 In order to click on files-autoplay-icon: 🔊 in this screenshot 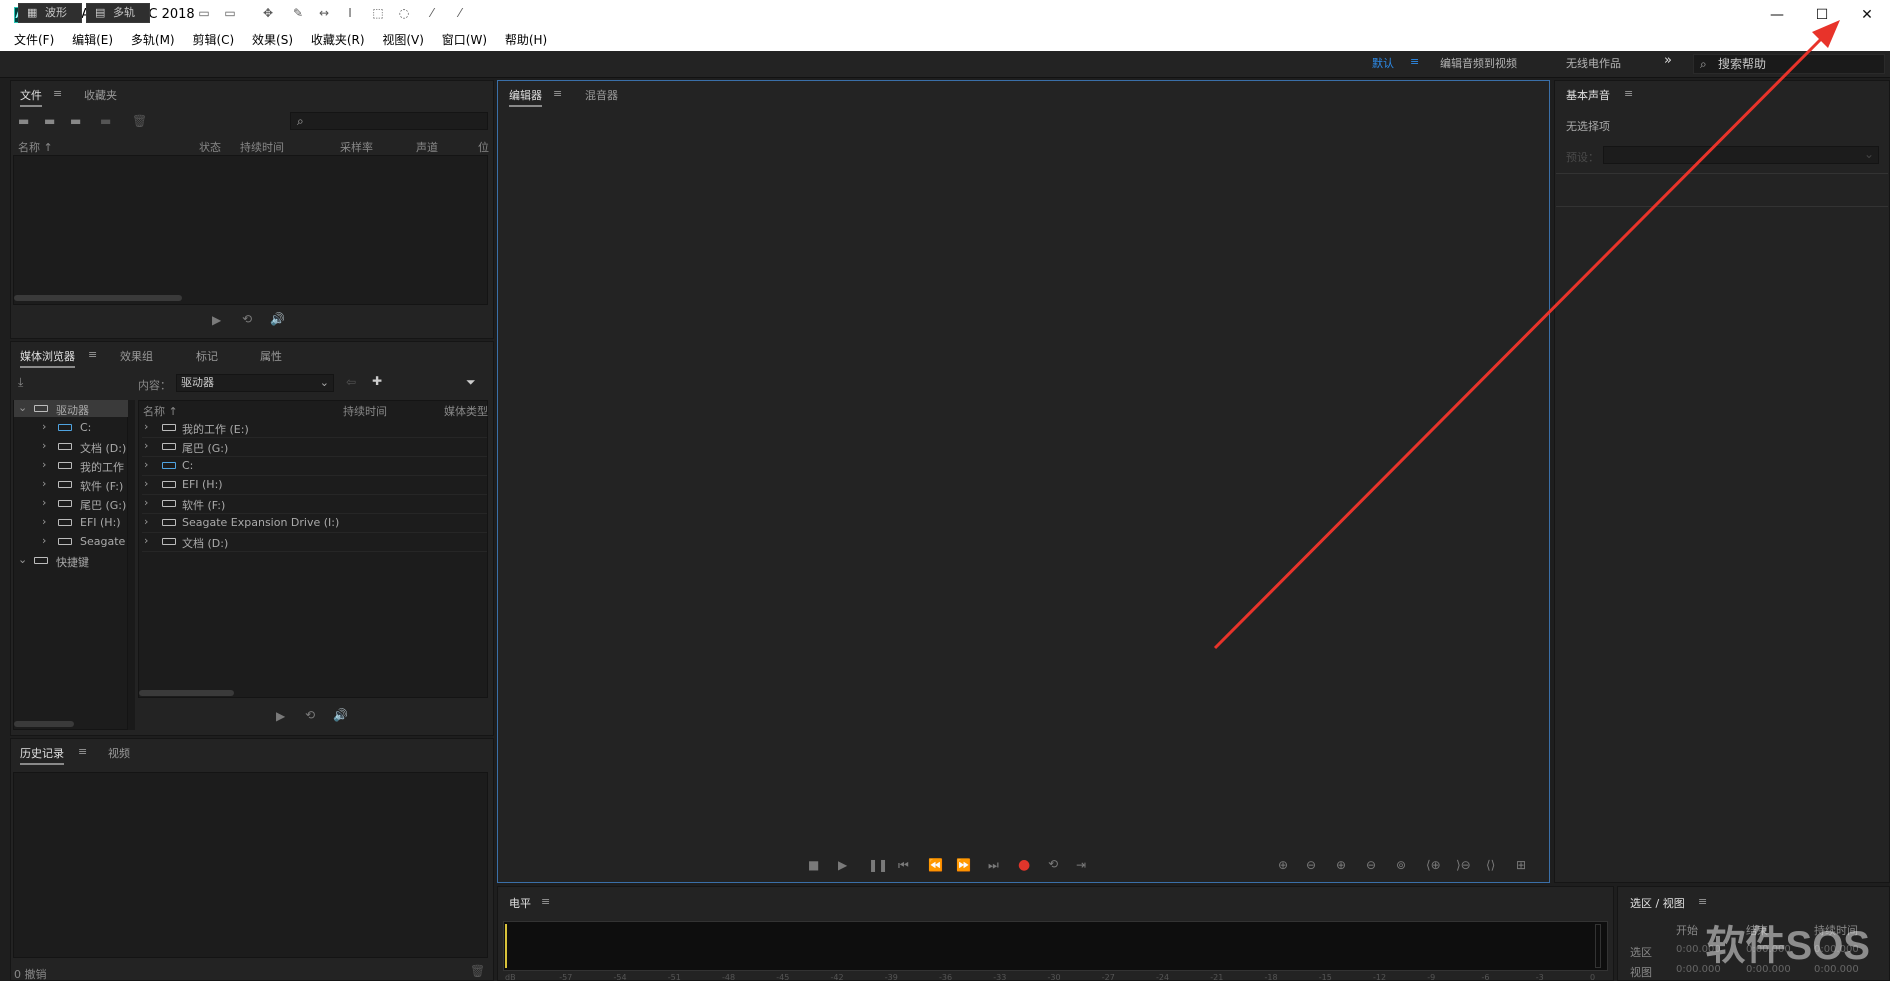, I will do `click(277, 319)`.